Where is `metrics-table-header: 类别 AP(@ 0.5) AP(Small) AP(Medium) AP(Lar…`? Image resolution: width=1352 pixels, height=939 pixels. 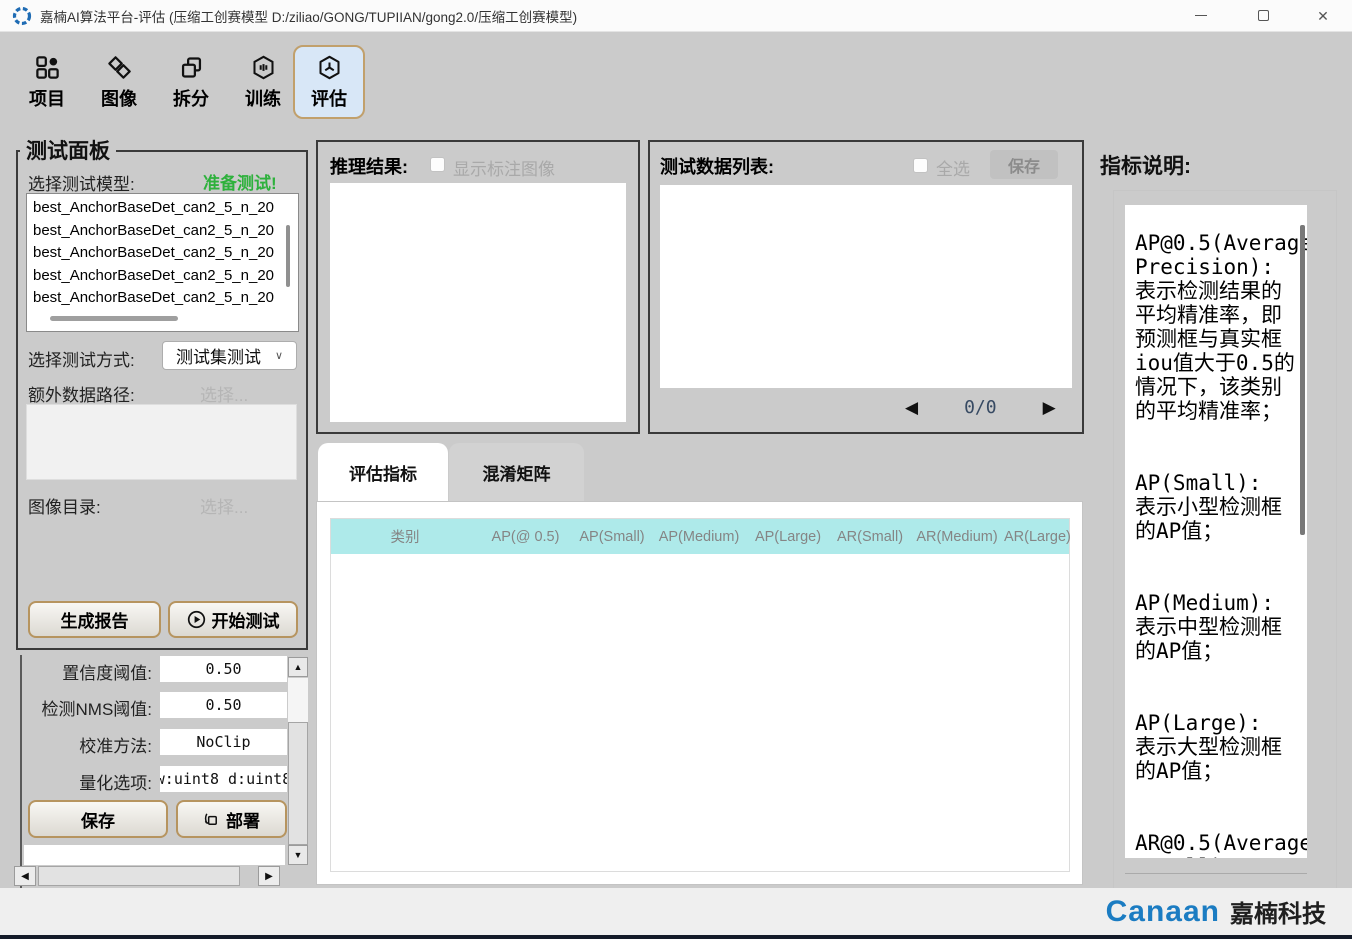 metrics-table-header: 类别 AP(@ 0.5) AP(Small) AP(Medium) AP(Lar… is located at coordinates (701, 536).